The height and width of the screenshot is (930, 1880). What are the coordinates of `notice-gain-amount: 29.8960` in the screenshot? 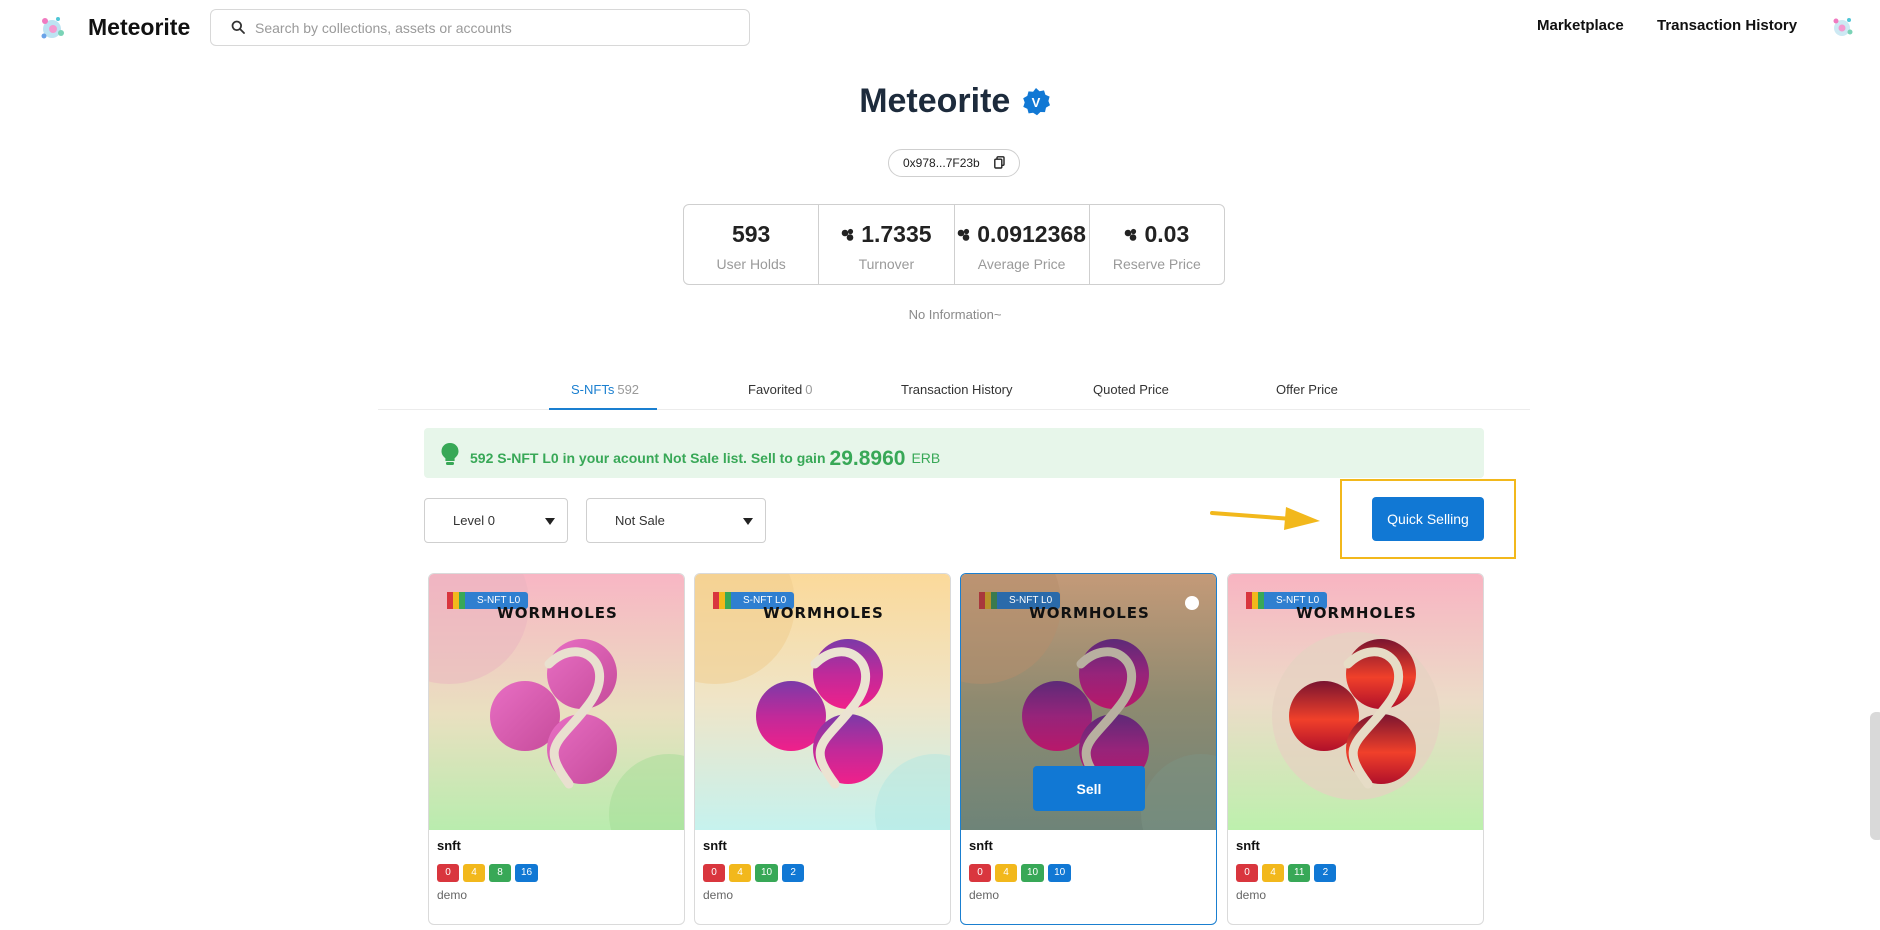 It's located at (867, 458).